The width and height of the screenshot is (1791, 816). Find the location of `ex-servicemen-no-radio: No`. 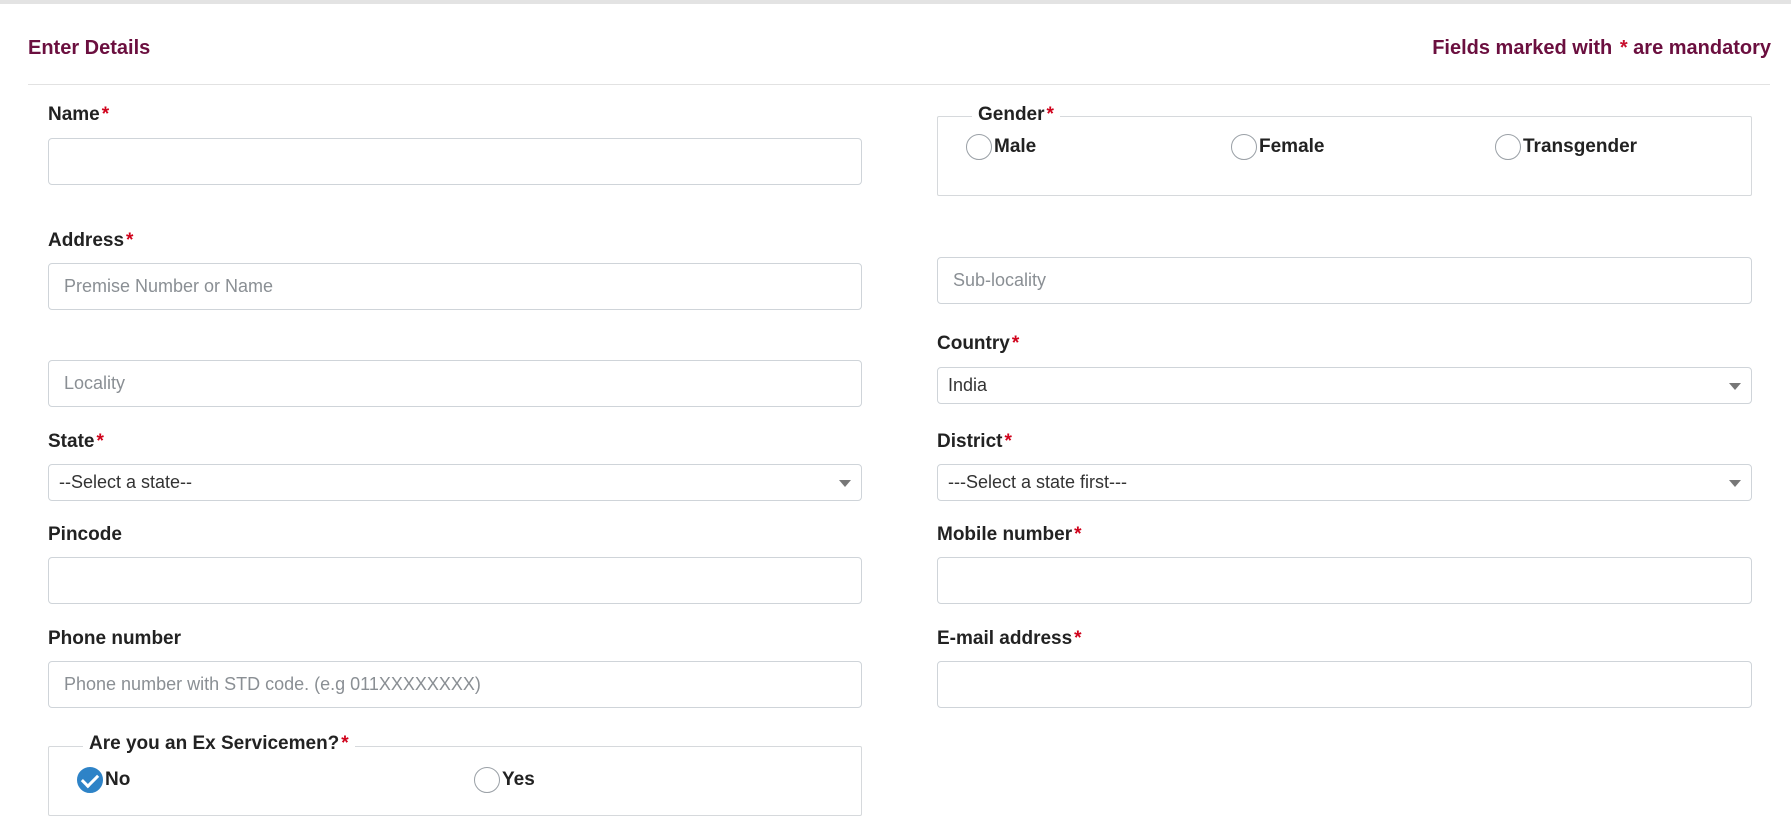

ex-servicemen-no-radio: No is located at coordinates (103, 780).